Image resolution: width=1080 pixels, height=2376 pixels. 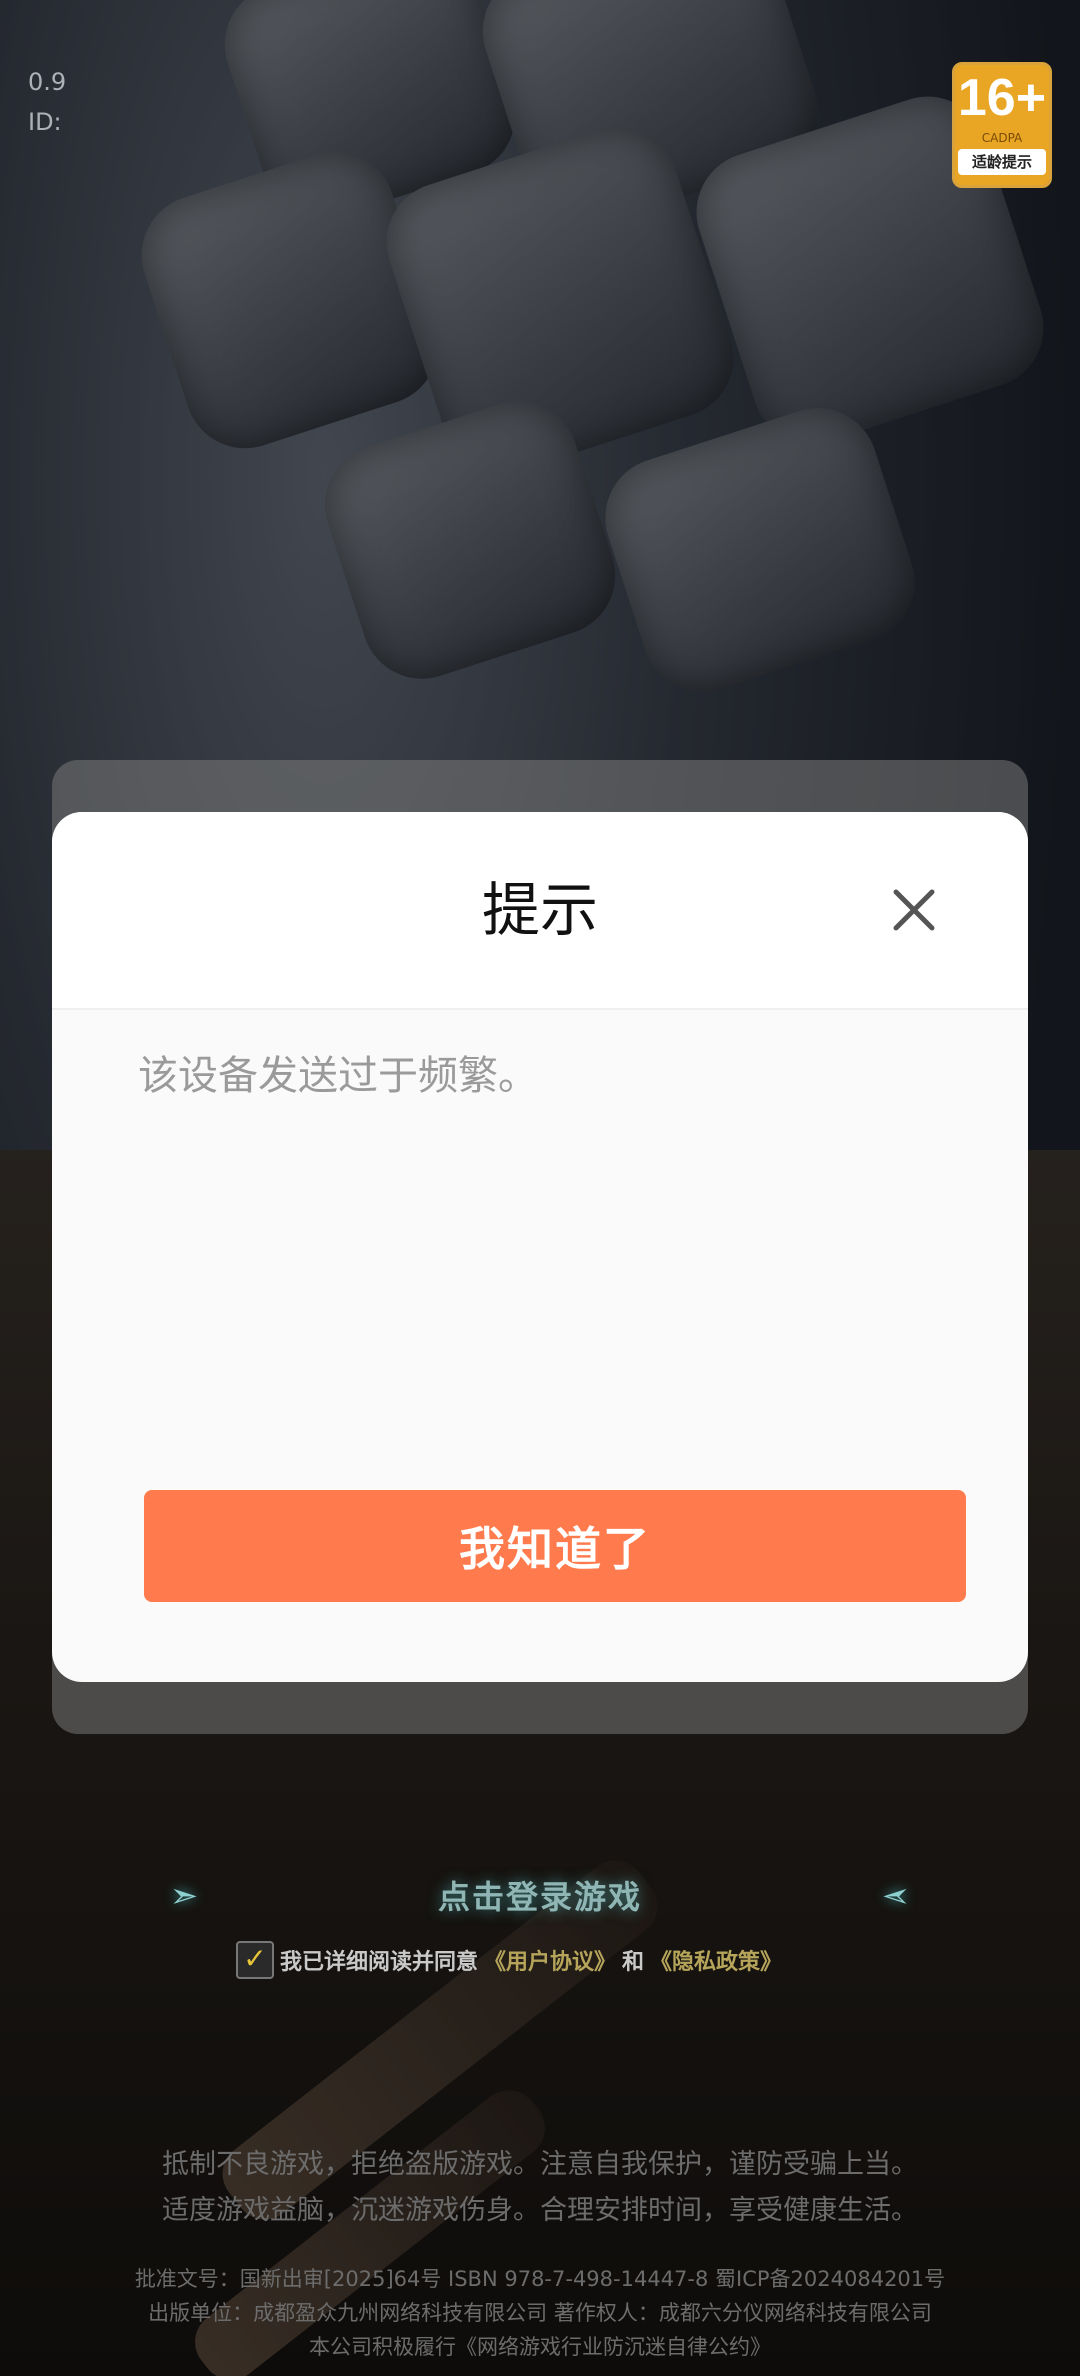 I want to click on agreement-checkbox: ✓, so click(x=255, y=1960).